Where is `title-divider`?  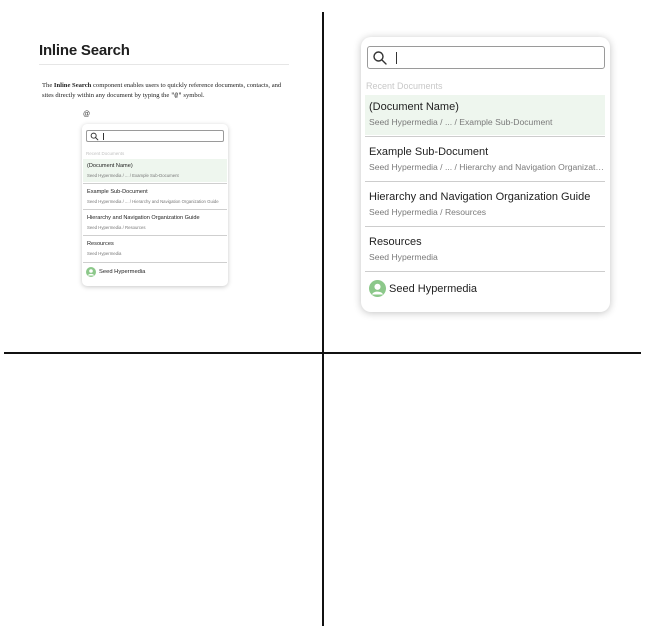 title-divider is located at coordinates (164, 64).